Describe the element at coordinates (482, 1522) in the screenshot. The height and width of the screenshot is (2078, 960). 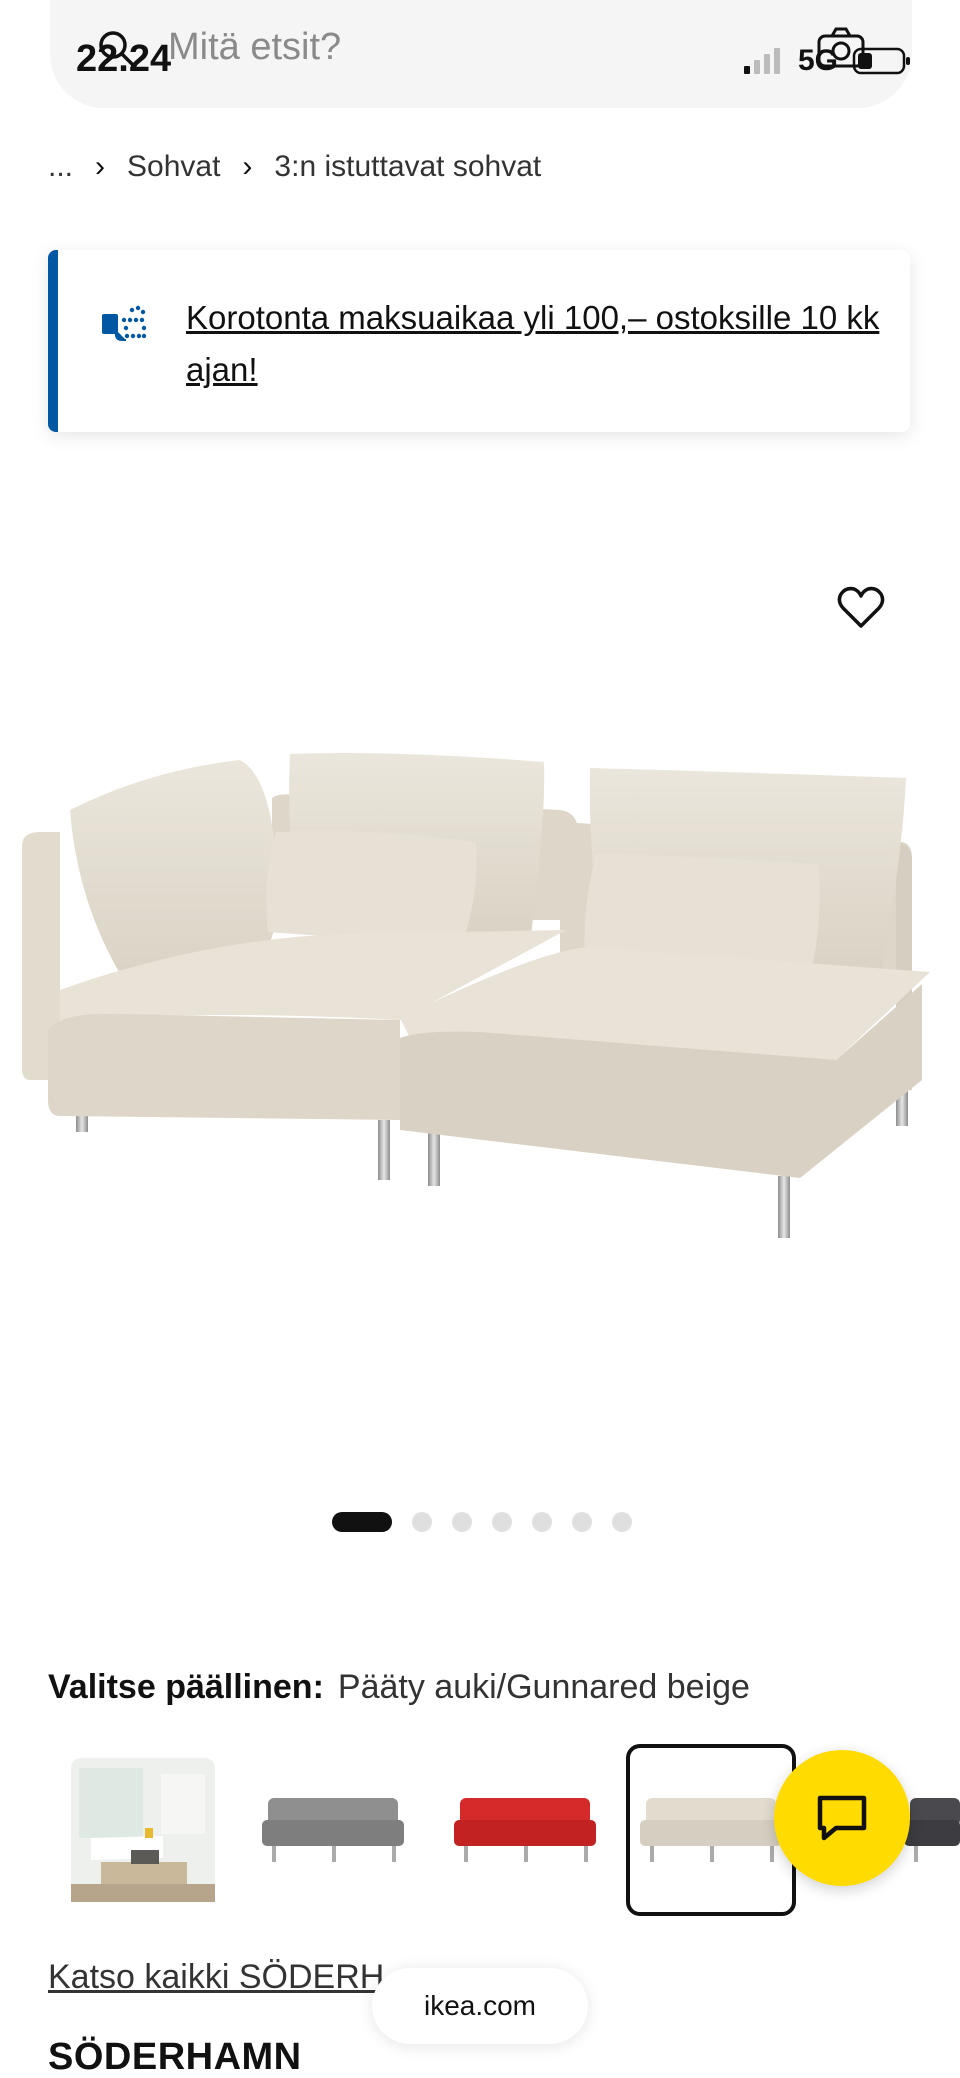
I see `gallery-pager` at that location.